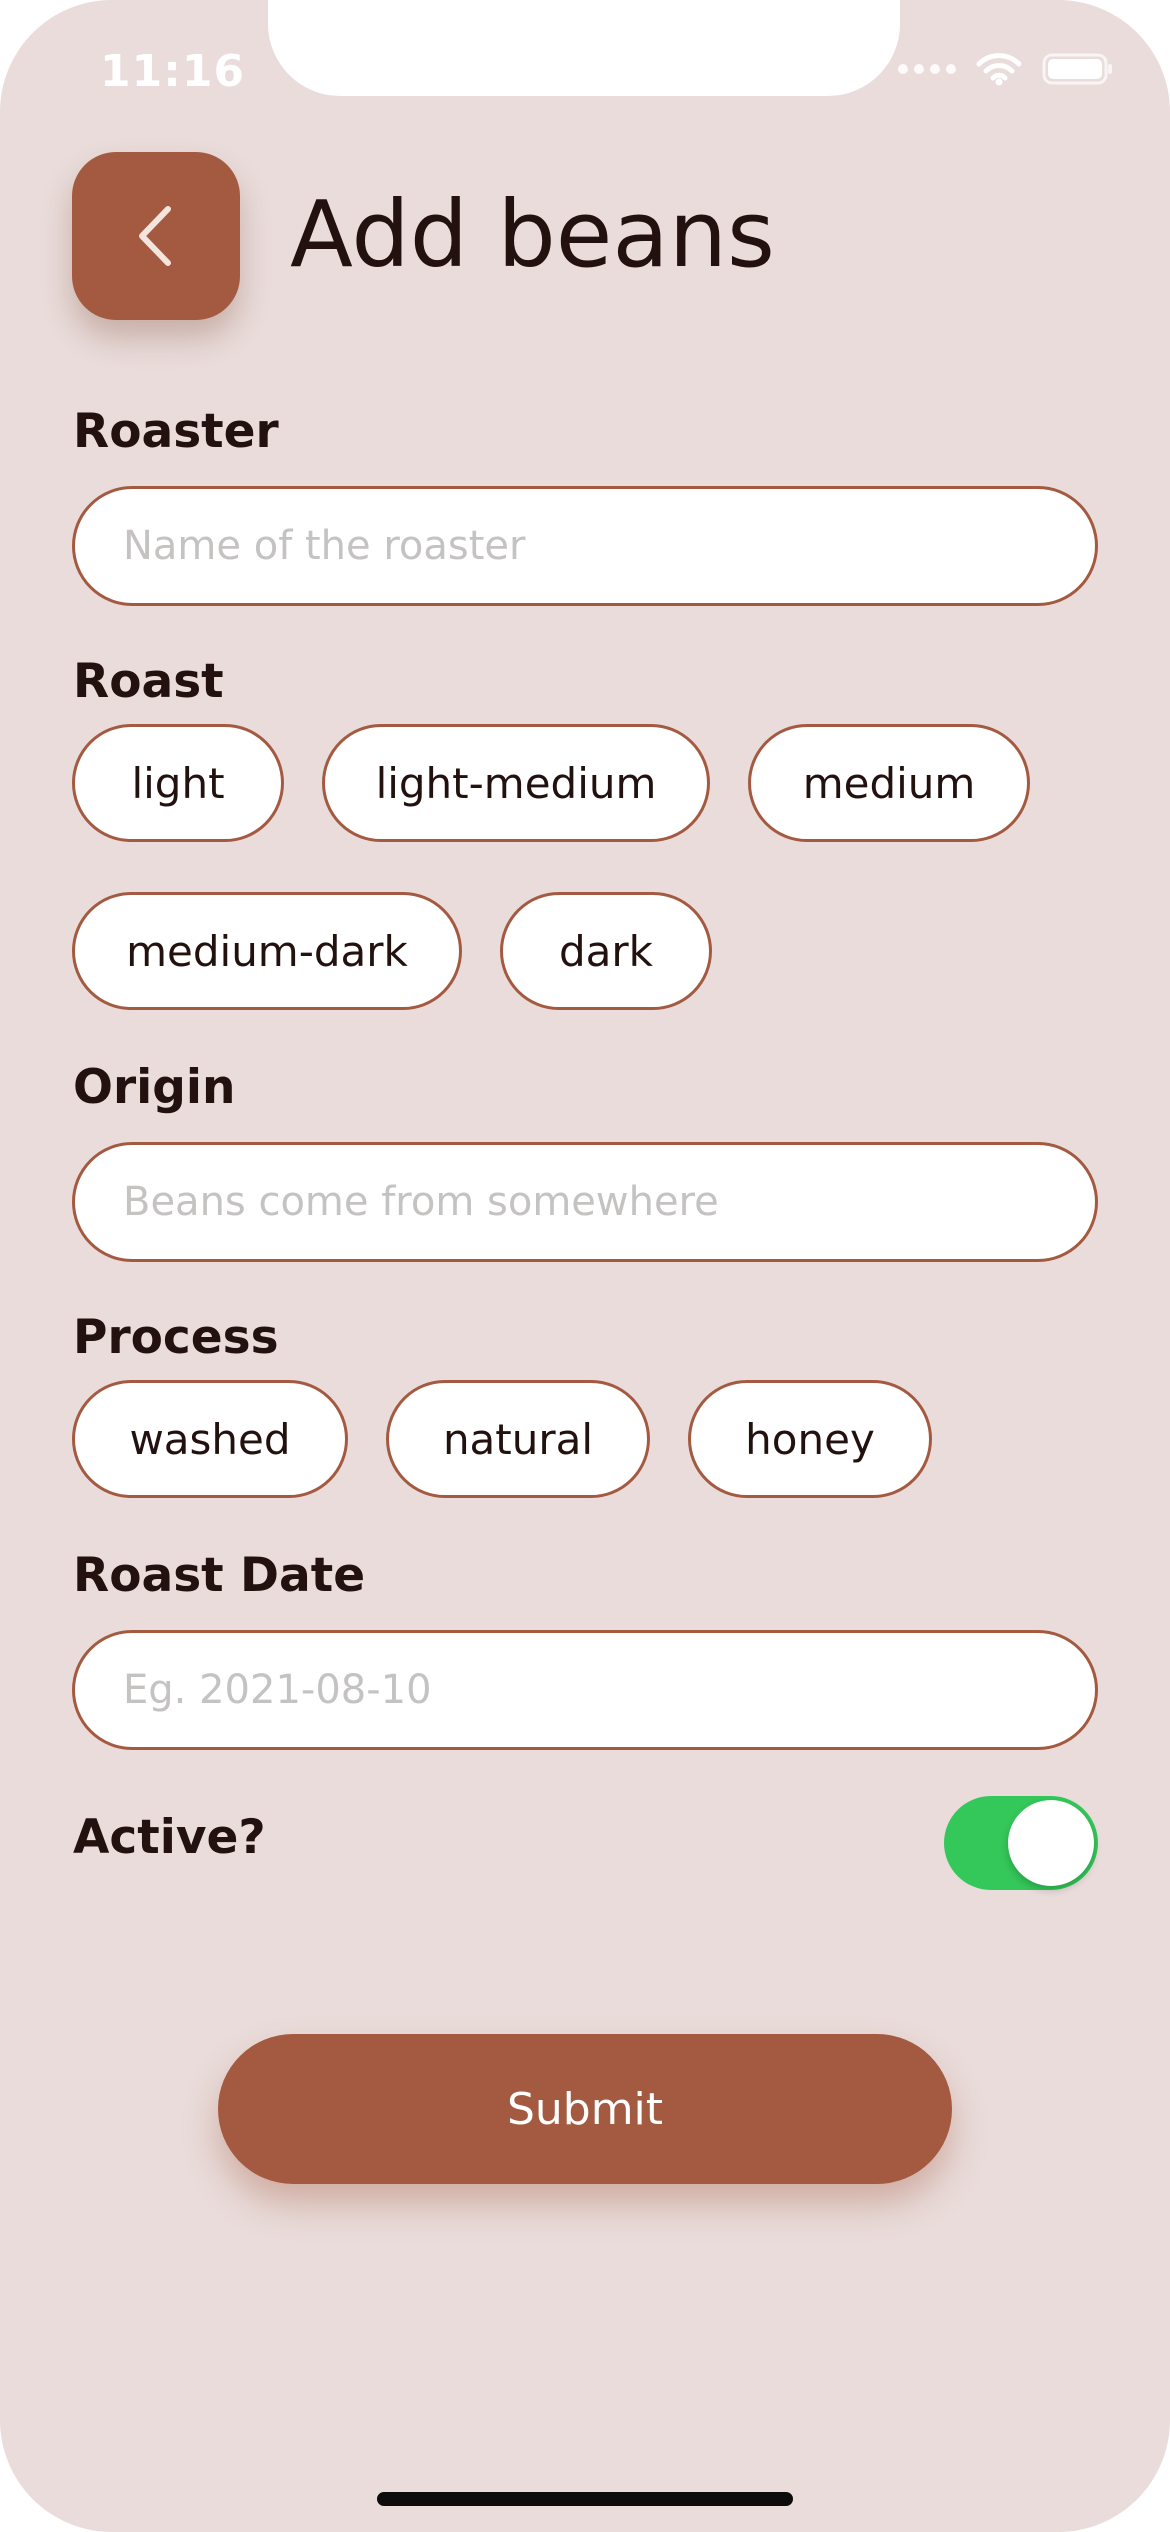 This screenshot has height=2532, width=1170. I want to click on roast-date-input, so click(585, 1690).